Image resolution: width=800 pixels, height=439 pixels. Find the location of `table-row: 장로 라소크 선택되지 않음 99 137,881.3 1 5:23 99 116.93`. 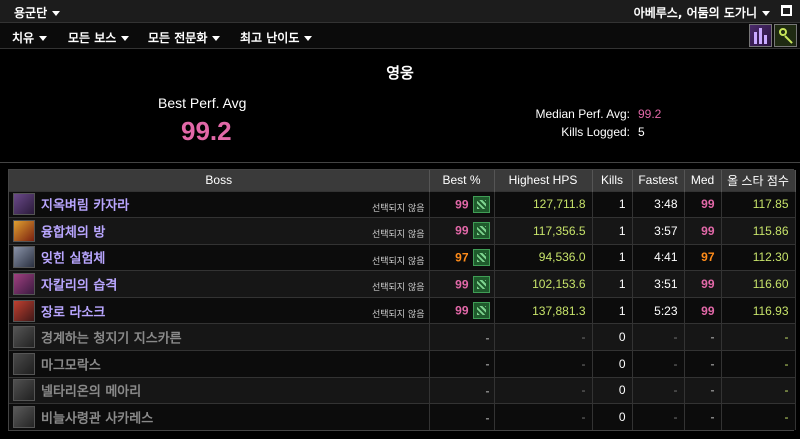

table-row: 장로 라소크 선택되지 않음 99 137,881.3 1 5:23 99 116.93 is located at coordinates (402, 310).